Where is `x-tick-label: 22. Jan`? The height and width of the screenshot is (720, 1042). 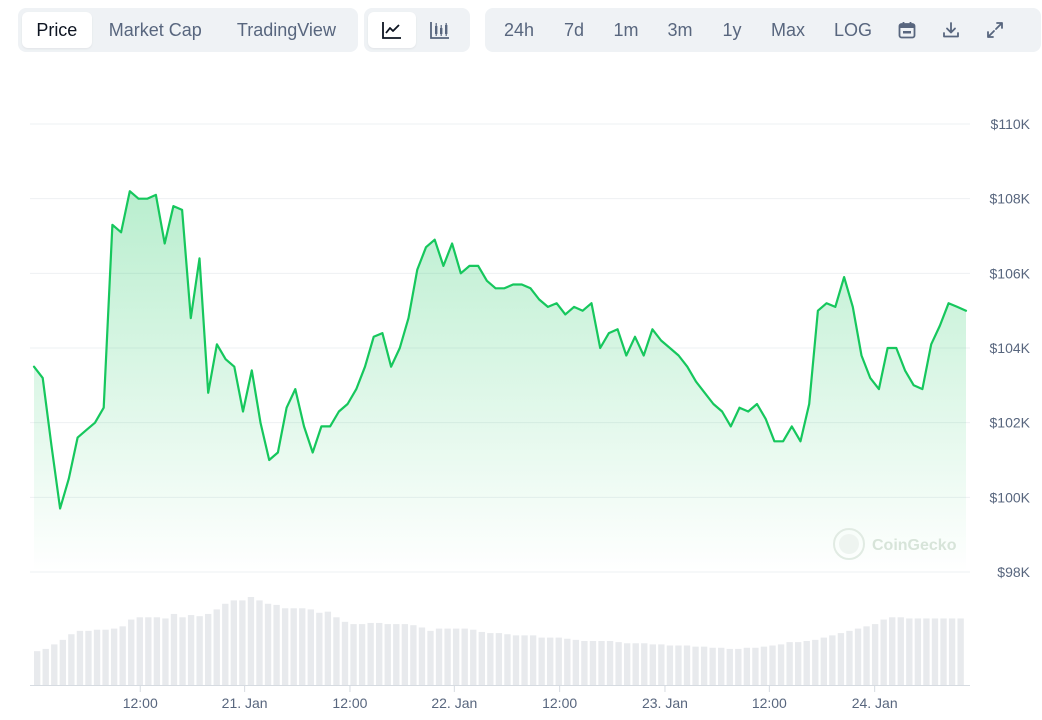 x-tick-label: 22. Jan is located at coordinates (454, 703).